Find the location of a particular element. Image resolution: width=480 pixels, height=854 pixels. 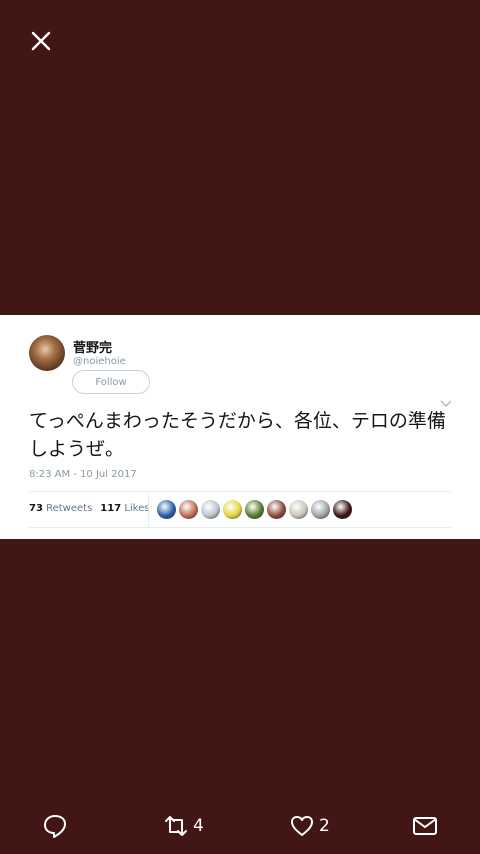

engagement-stats: 73 Retweets 117 Likes is located at coordinates (89, 508).